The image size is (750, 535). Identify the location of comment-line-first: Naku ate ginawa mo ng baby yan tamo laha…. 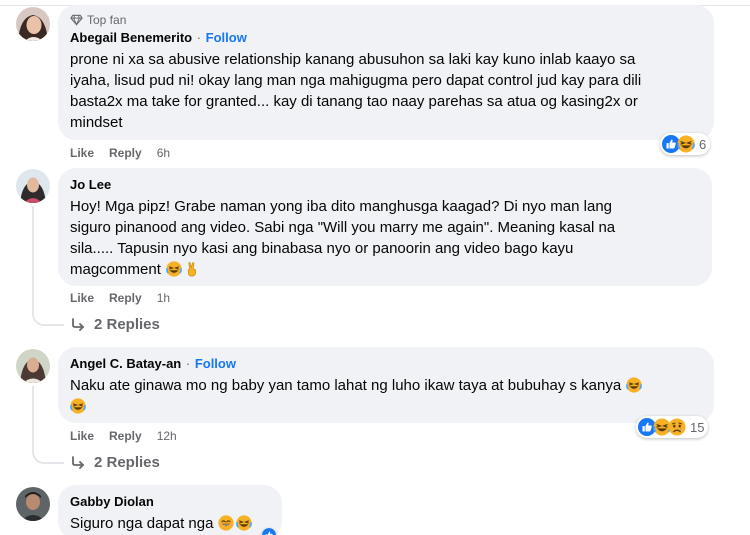
(386, 385).